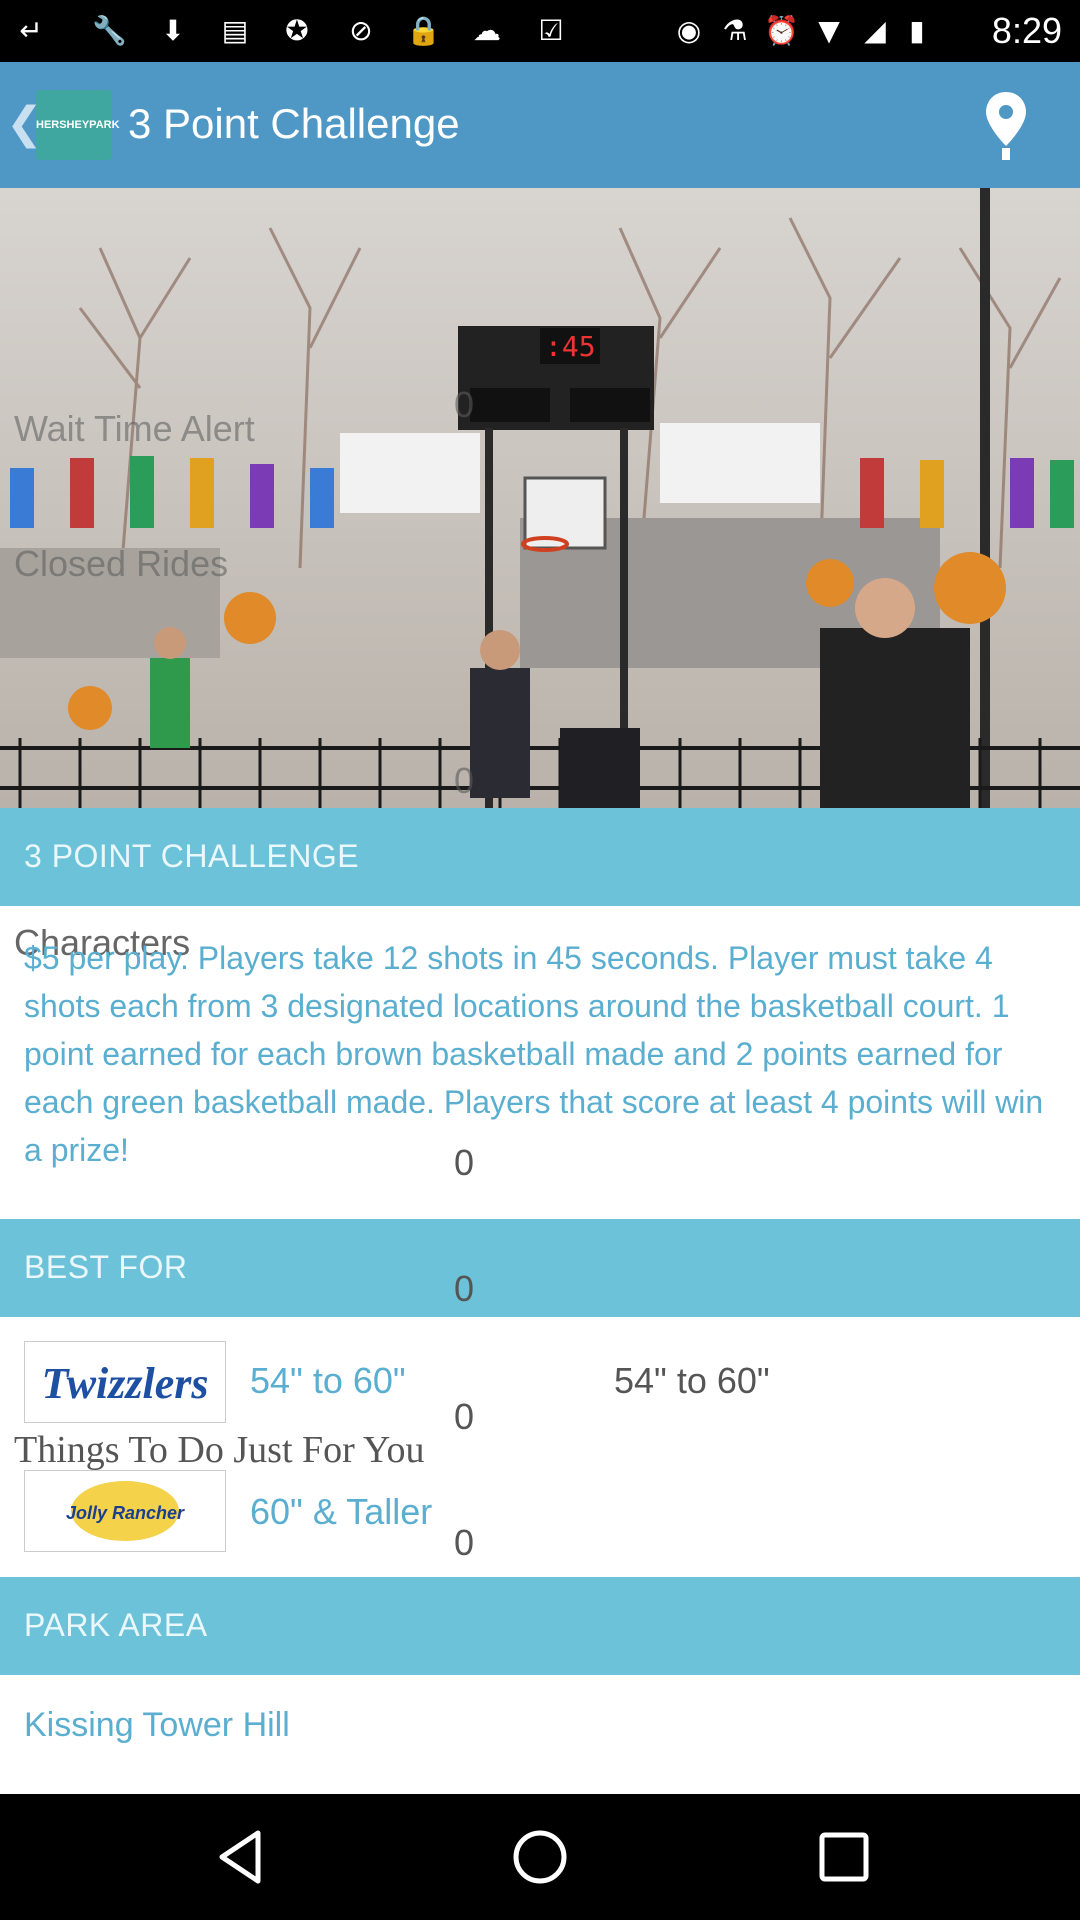 Image resolution: width=1080 pixels, height=1920 pixels. What do you see at coordinates (361, 30) in the screenshot?
I see `do-not-disturb-icon: ⊘` at bounding box center [361, 30].